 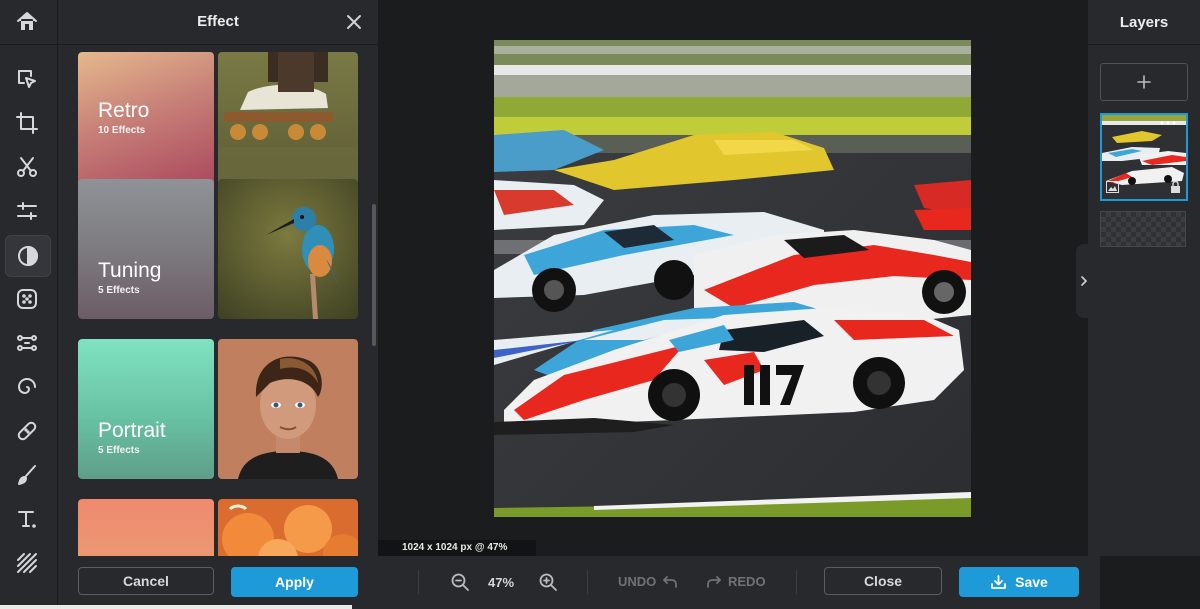 I want to click on close-panel-button, so click(x=354, y=22).